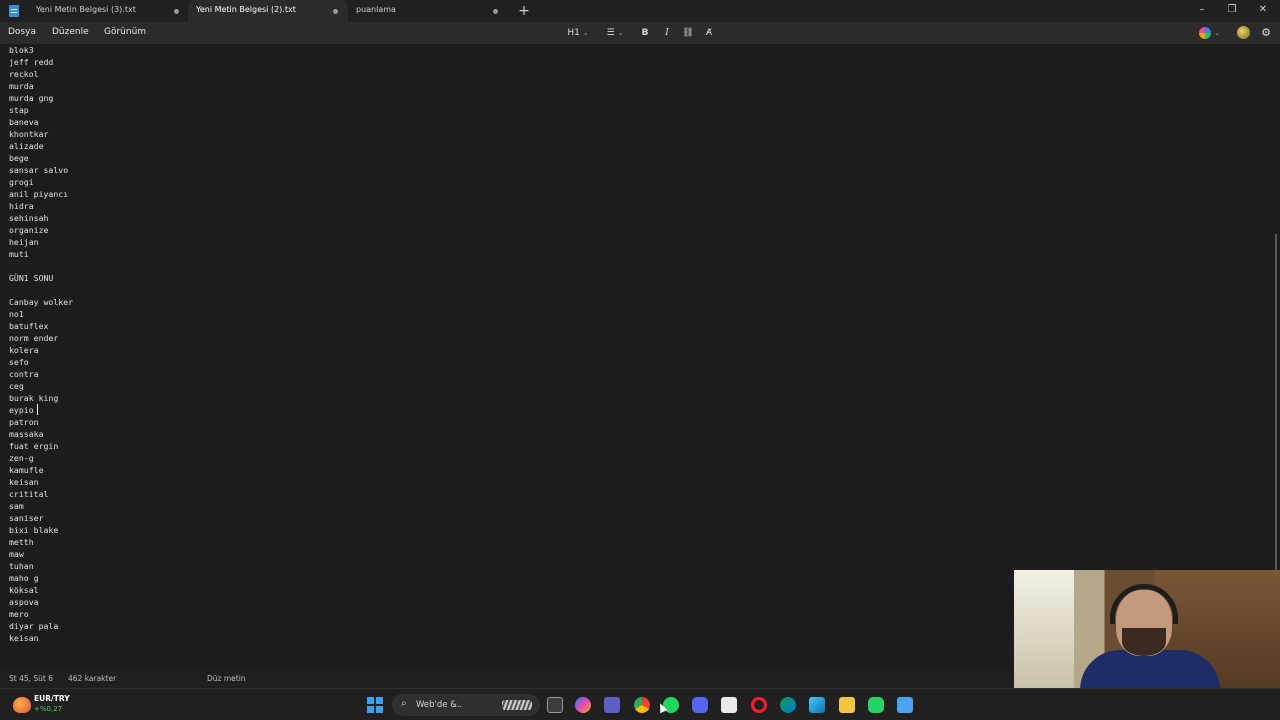 This screenshot has height=720, width=1280. I want to click on text-line: baneva, so click(24, 122).